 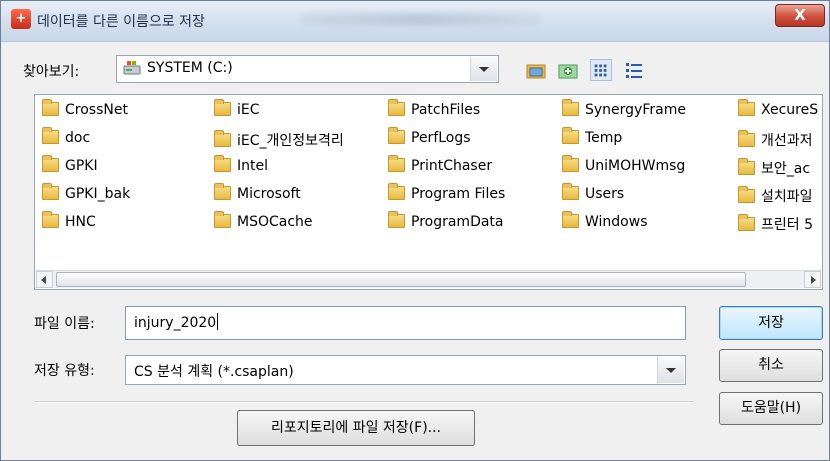 I want to click on look-in-label: 찾아보기:, so click(x=51, y=72).